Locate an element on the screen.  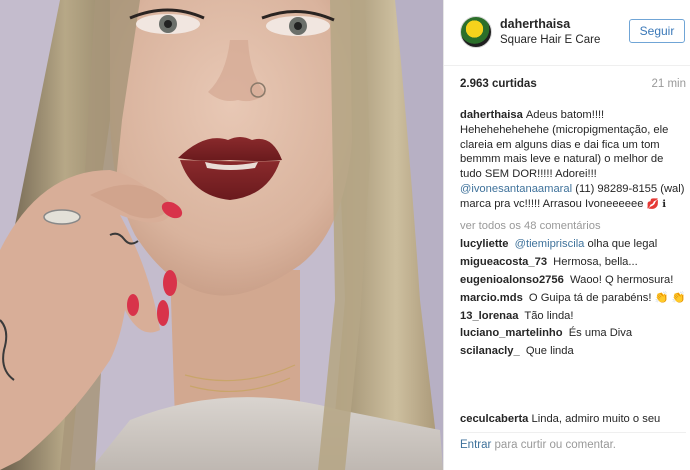
comment-item: marcio.mds O Guipa tá de parabéns! 👏 👏 is located at coordinates (573, 298).